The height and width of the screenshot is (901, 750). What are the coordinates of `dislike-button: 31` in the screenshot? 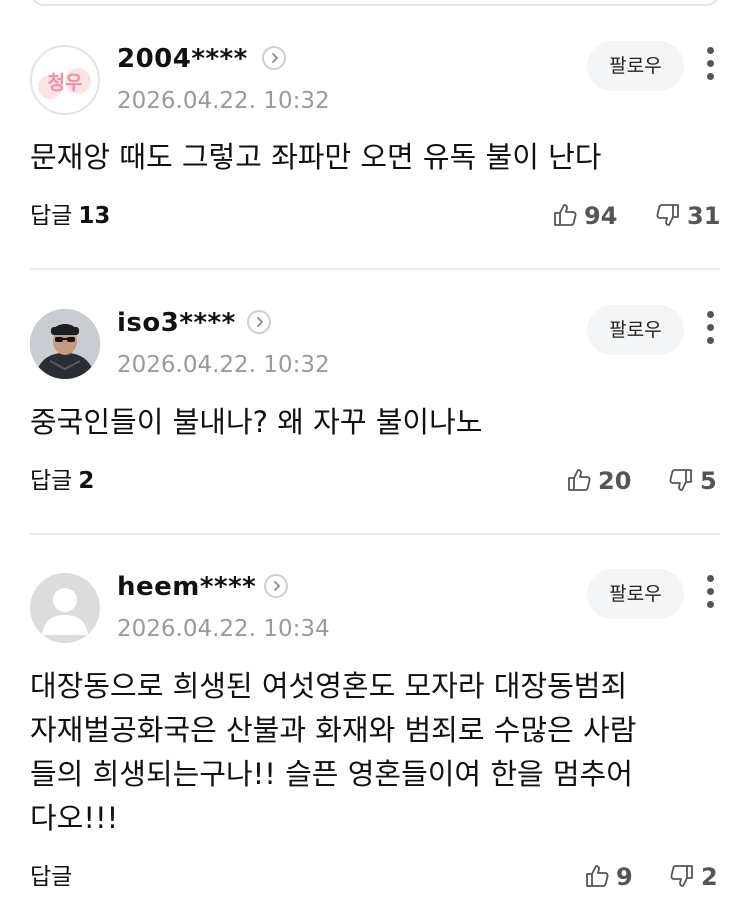 It's located at (687, 216).